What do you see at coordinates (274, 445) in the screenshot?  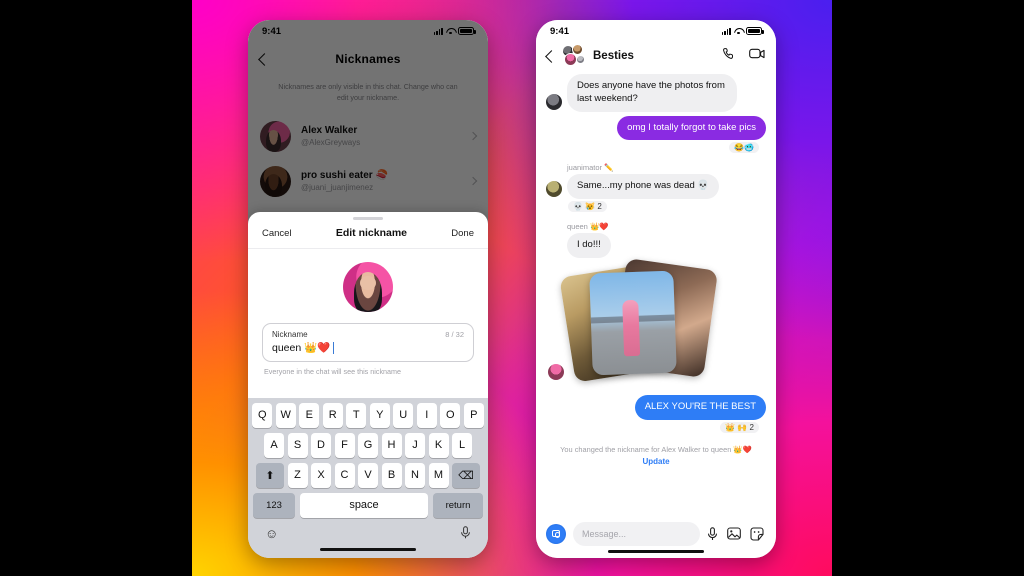 I see `key-a: A` at bounding box center [274, 445].